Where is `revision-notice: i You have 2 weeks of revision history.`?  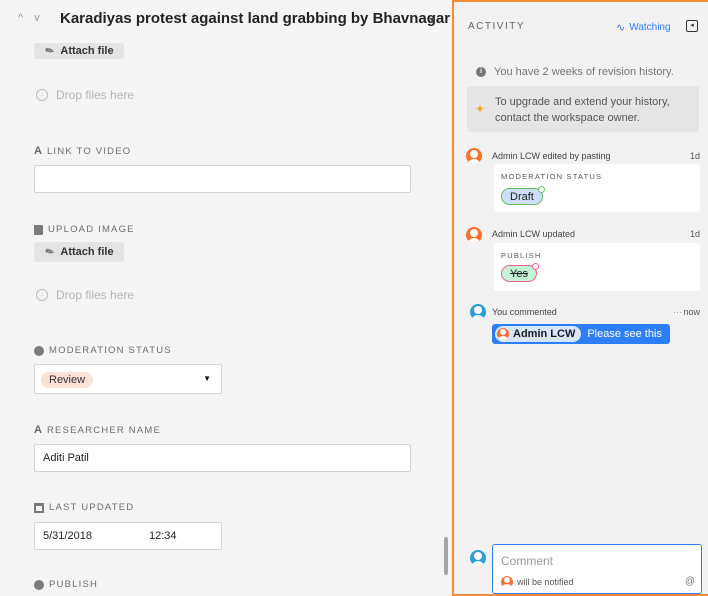
revision-notice: i You have 2 weeks of revision history. is located at coordinates (575, 72).